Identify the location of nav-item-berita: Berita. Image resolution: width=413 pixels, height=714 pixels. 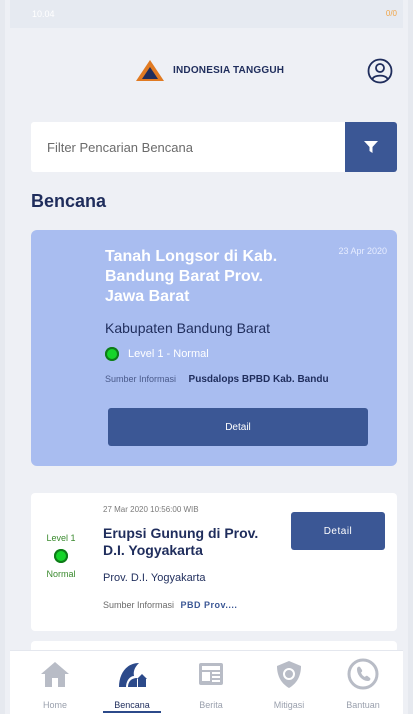
(211, 684).